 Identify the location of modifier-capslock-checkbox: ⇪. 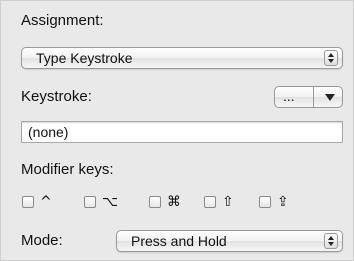
(274, 202).